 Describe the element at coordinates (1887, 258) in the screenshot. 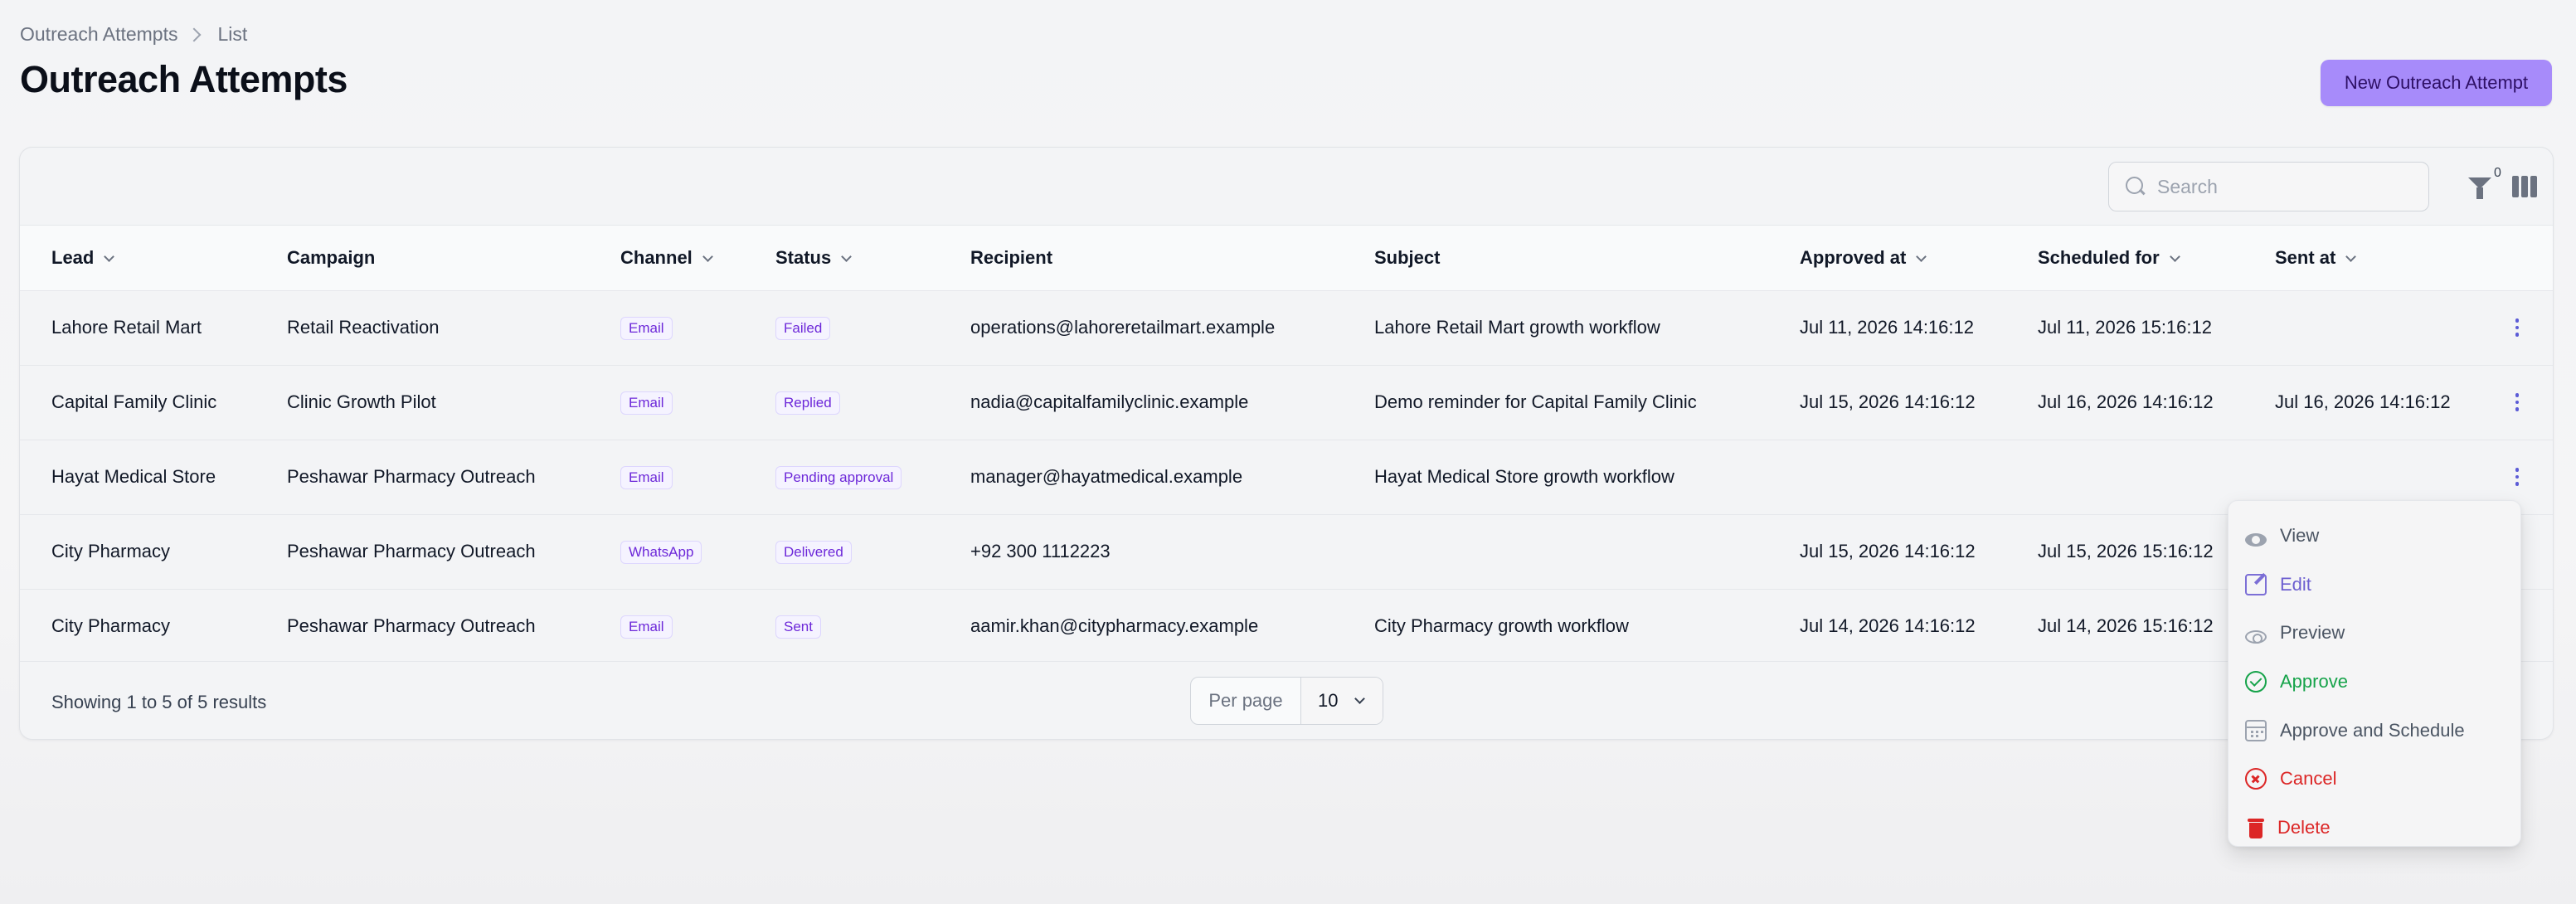

I see `column-header-approved-at: Approved at` at that location.